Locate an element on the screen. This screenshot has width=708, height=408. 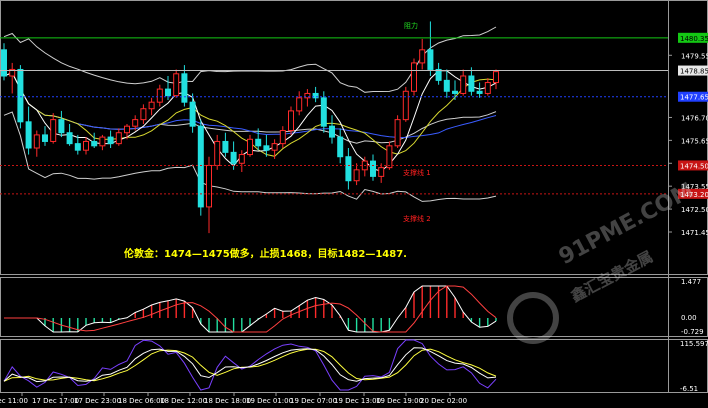
price-tick-label: 1472.50 is located at coordinates (694, 210).